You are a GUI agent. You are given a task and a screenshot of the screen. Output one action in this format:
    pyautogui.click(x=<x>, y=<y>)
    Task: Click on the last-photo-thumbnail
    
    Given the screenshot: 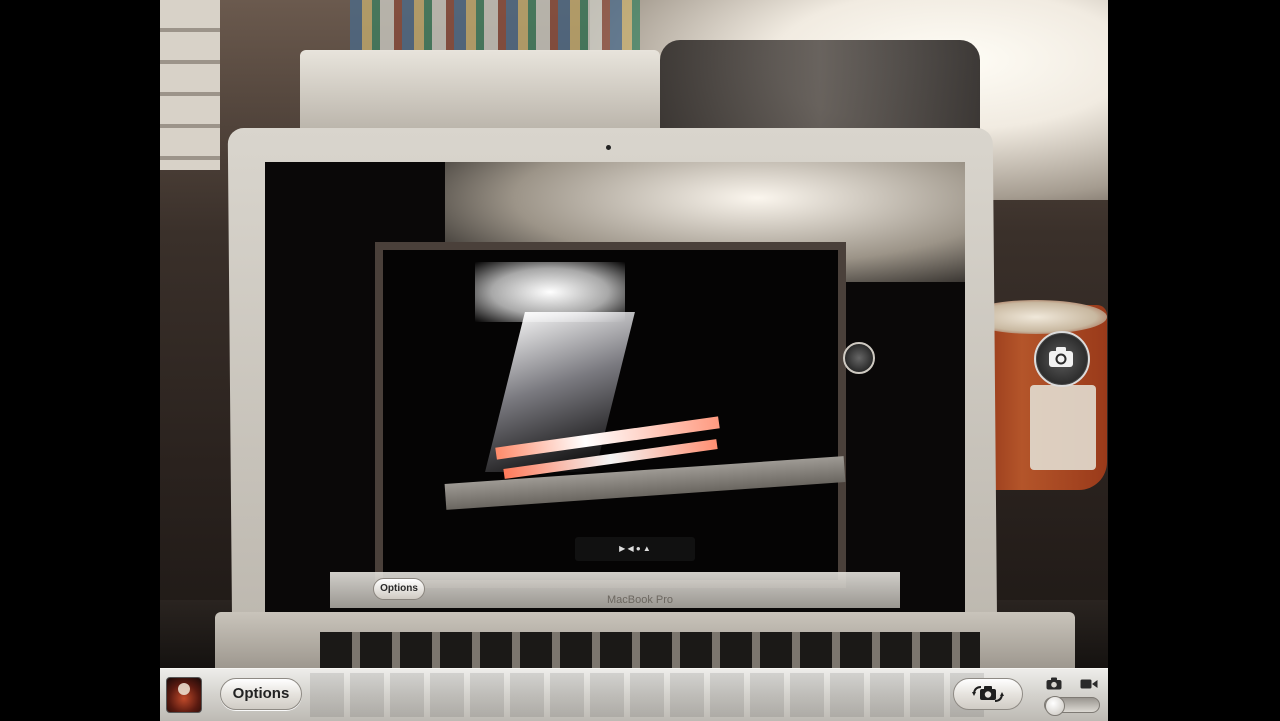 What is the action you would take?
    pyautogui.click(x=184, y=695)
    